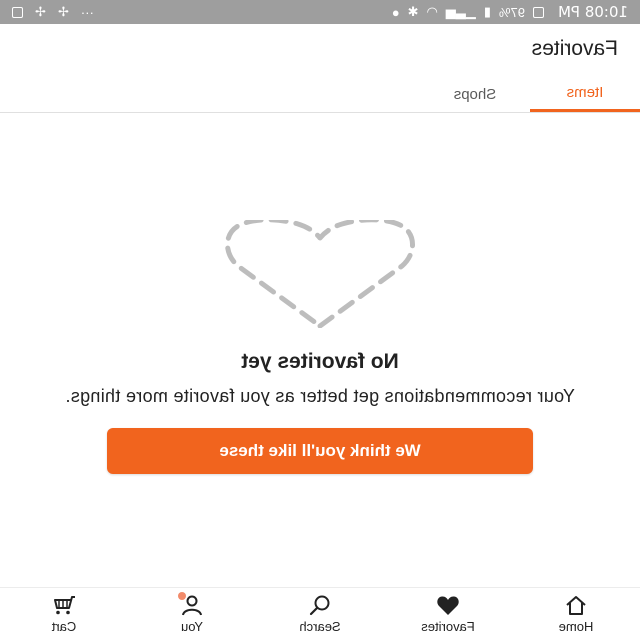 This screenshot has height=640, width=640. I want to click on nav-you: You, so click(192, 611).